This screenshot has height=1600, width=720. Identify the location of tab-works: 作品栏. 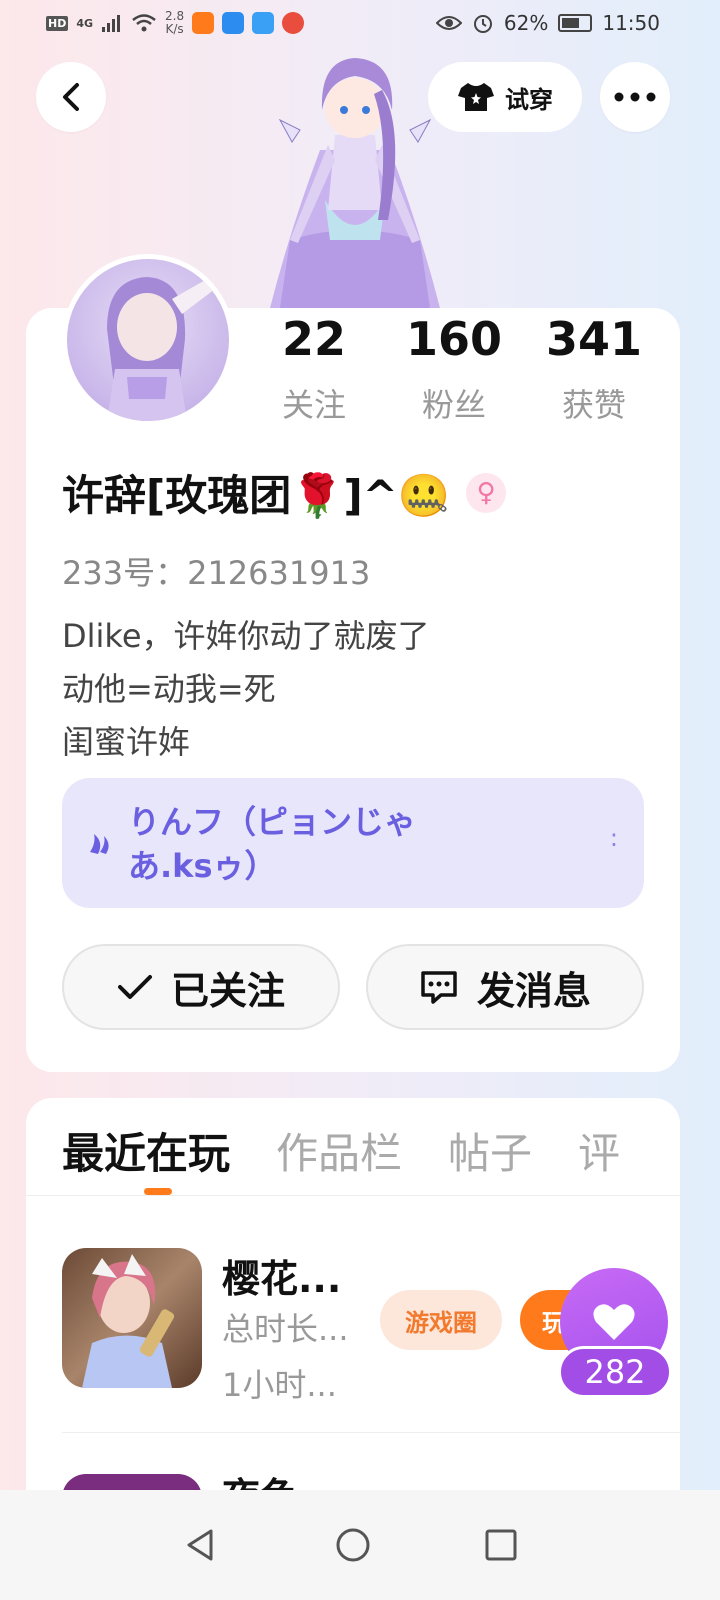
(339, 1150).